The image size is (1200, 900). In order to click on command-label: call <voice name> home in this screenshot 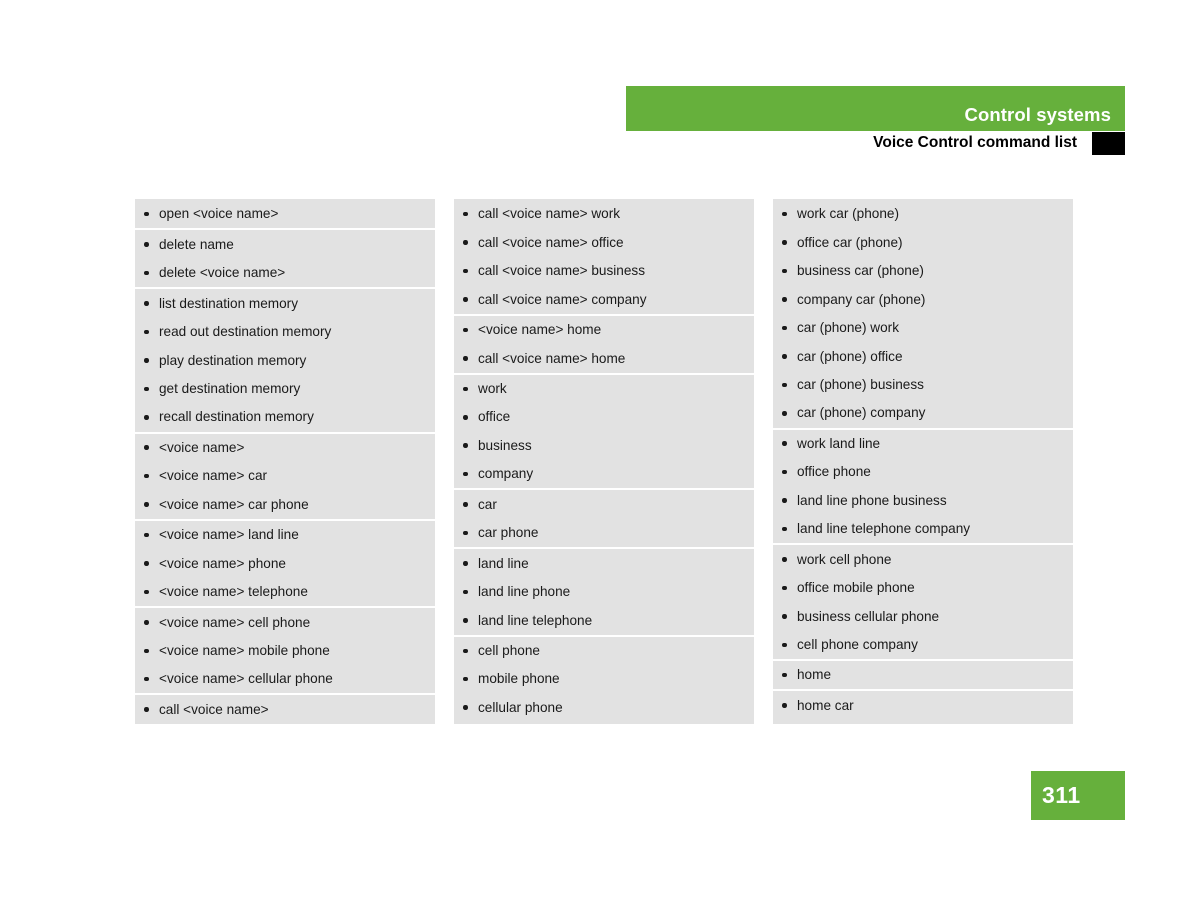, I will do `click(552, 358)`.